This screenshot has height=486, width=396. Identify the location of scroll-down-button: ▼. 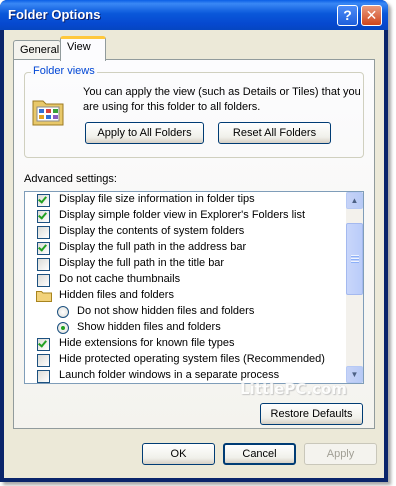
(354, 374).